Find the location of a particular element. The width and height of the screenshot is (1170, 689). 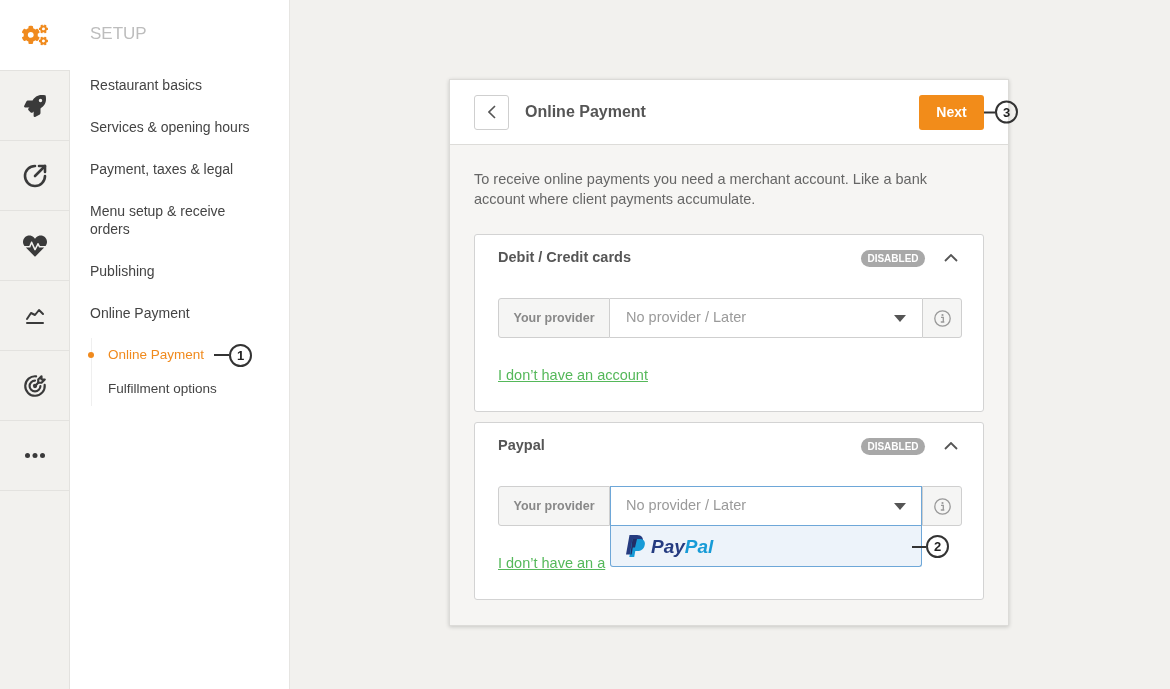

dropdown-option: PayPal is located at coordinates (766, 546).